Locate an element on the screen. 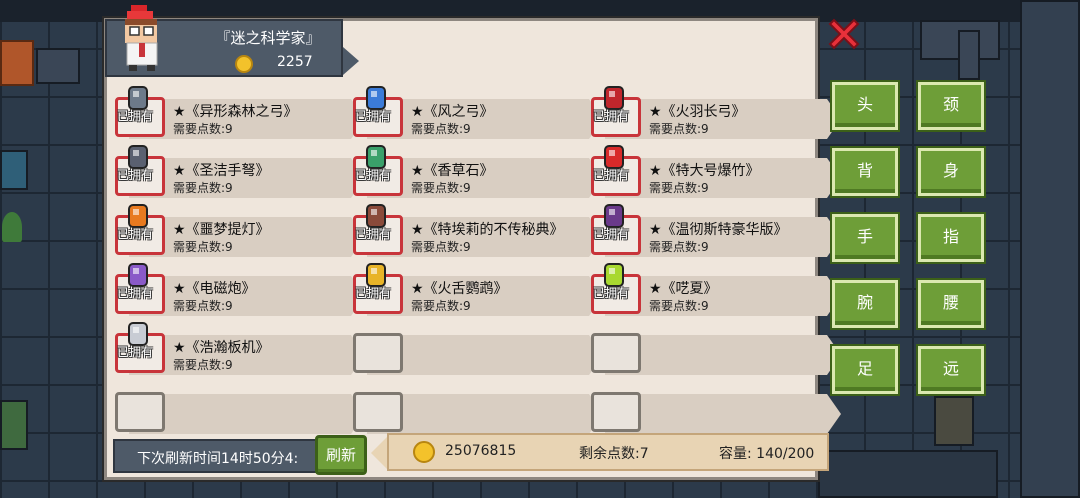 The width and height of the screenshot is (1080, 498). item-name: ★《浩瀚板机》 is located at coordinates (221, 348).